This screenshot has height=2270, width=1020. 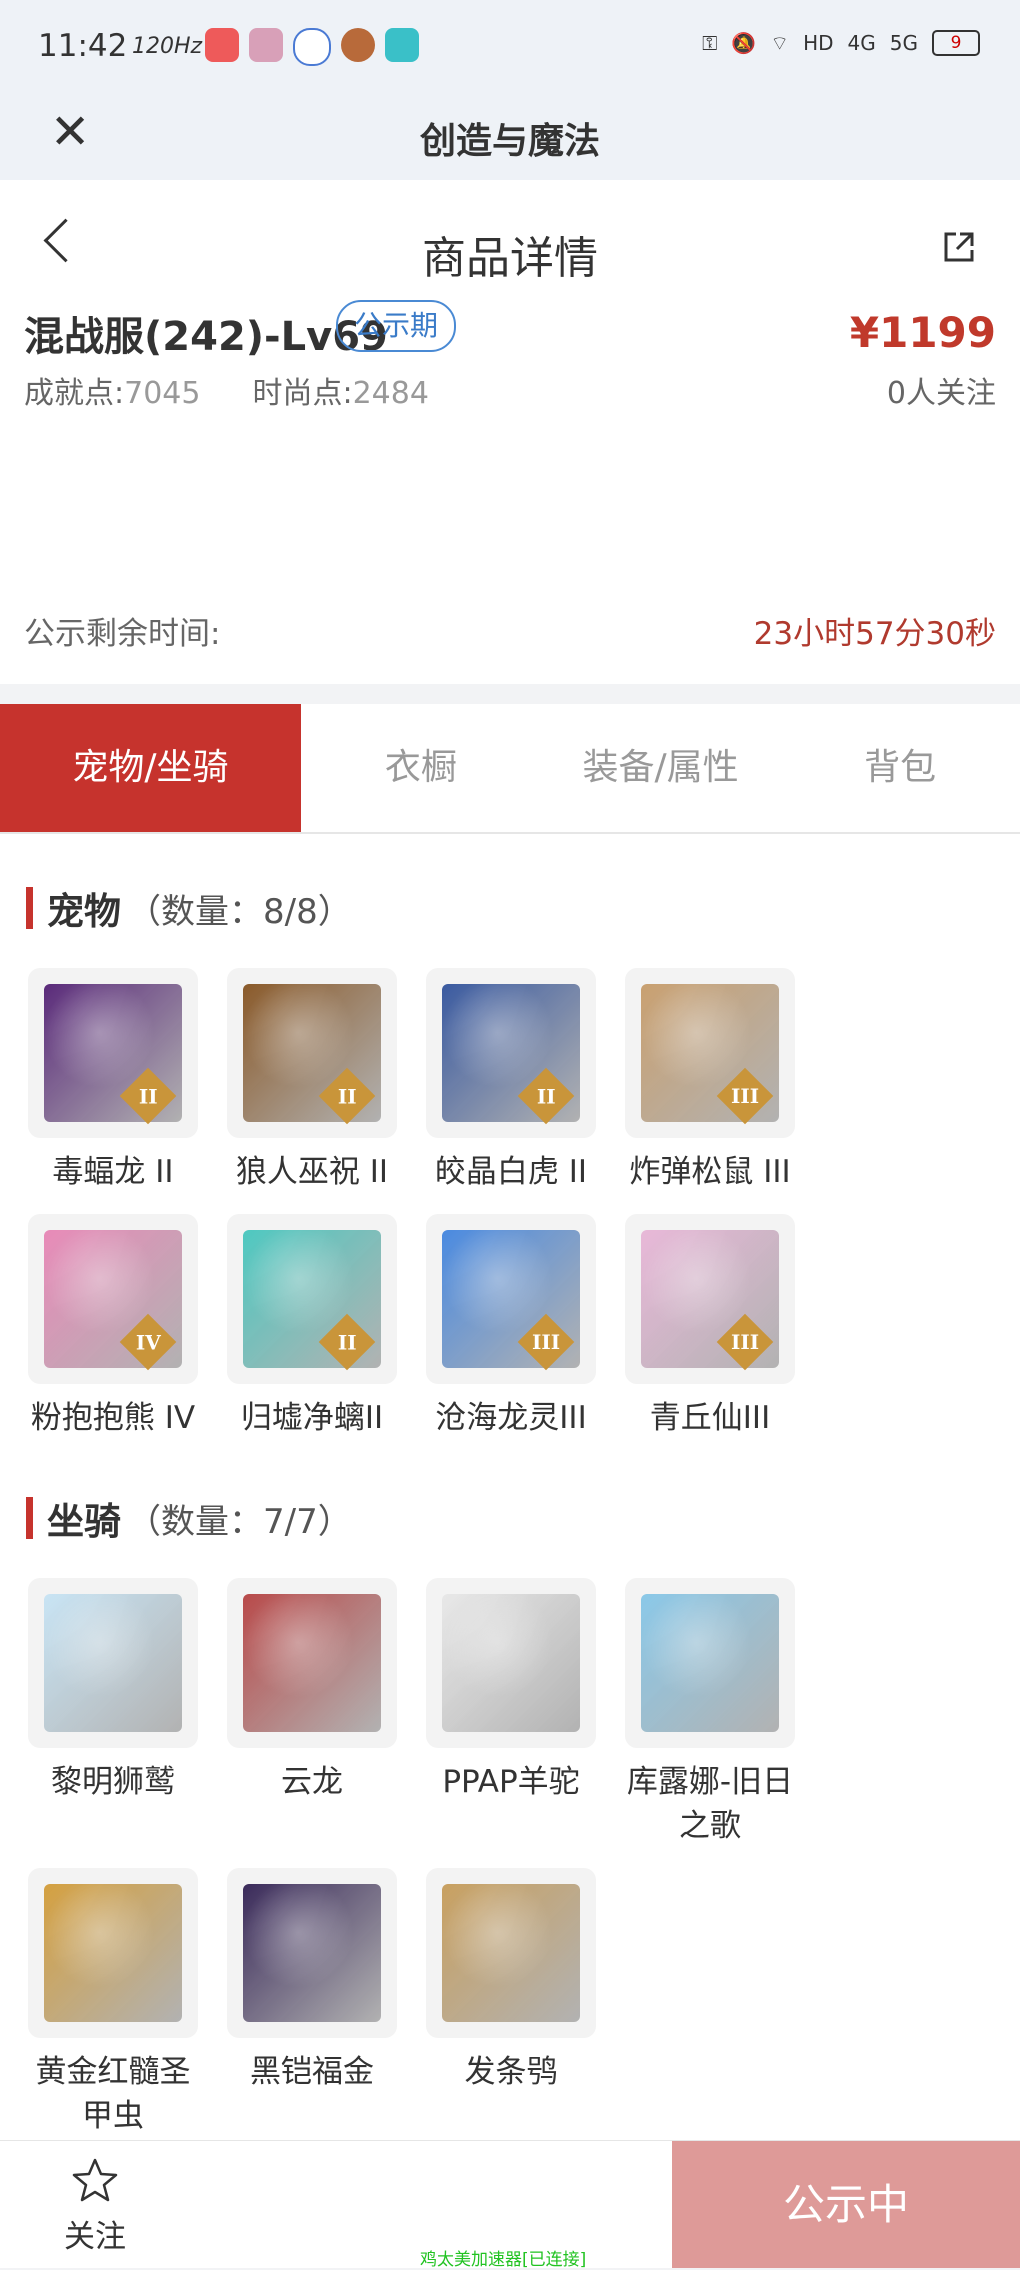 I want to click on item-name: 库露娜-旧日之歌, so click(x=710, y=1804).